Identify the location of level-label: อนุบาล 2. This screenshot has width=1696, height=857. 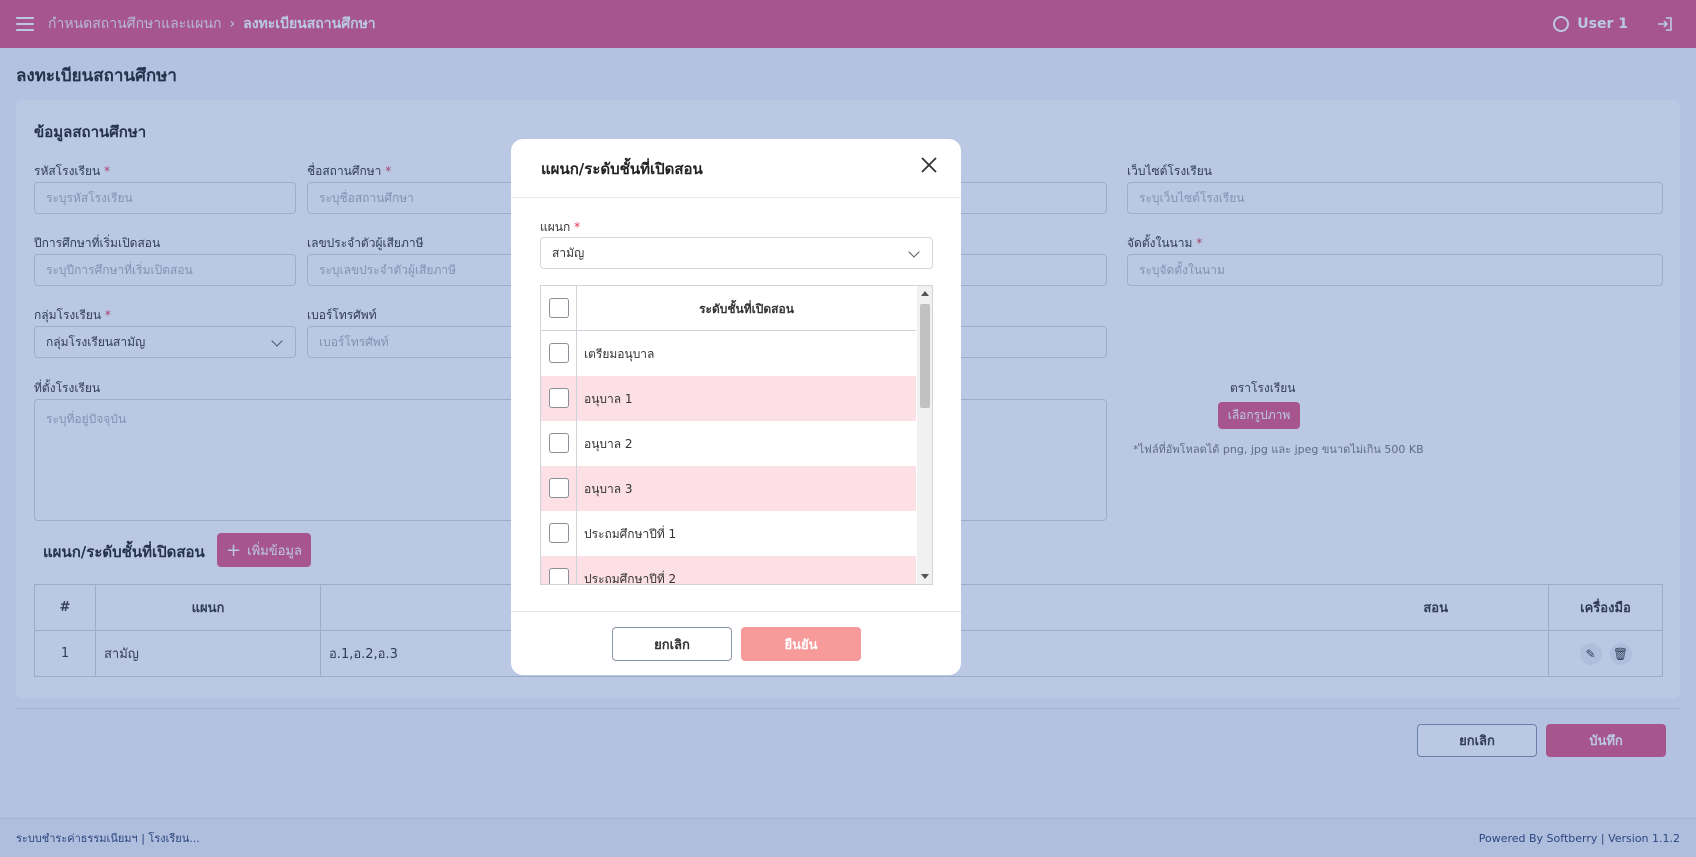
(608, 444).